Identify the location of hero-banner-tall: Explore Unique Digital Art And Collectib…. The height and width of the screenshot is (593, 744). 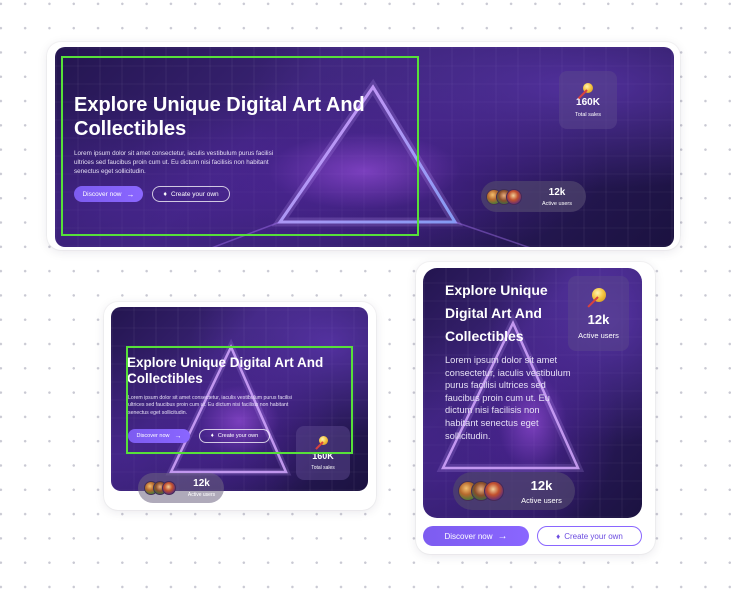
(532, 393).